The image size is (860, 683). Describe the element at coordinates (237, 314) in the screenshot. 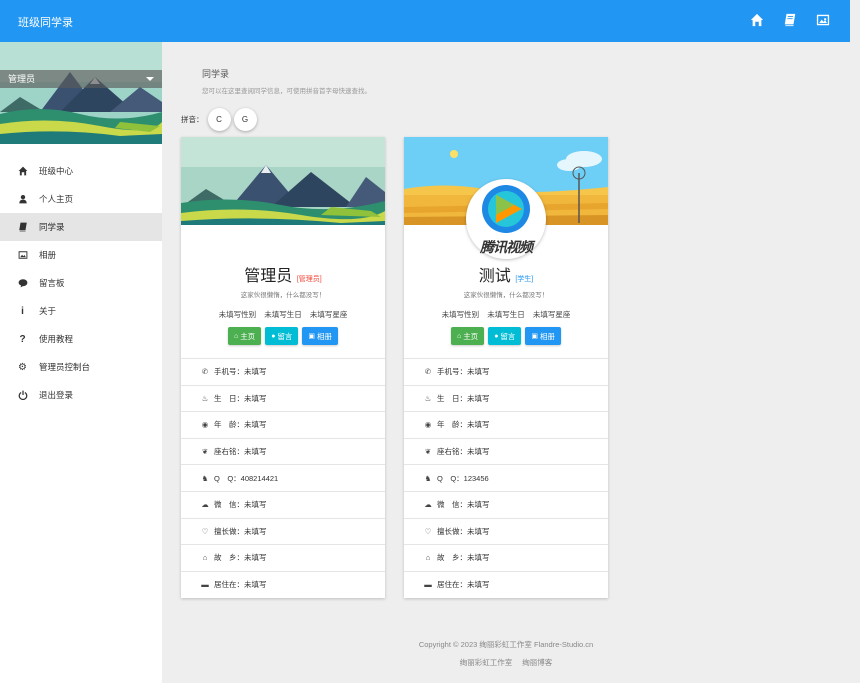

I see `tag-gender: 未填写性别` at that location.